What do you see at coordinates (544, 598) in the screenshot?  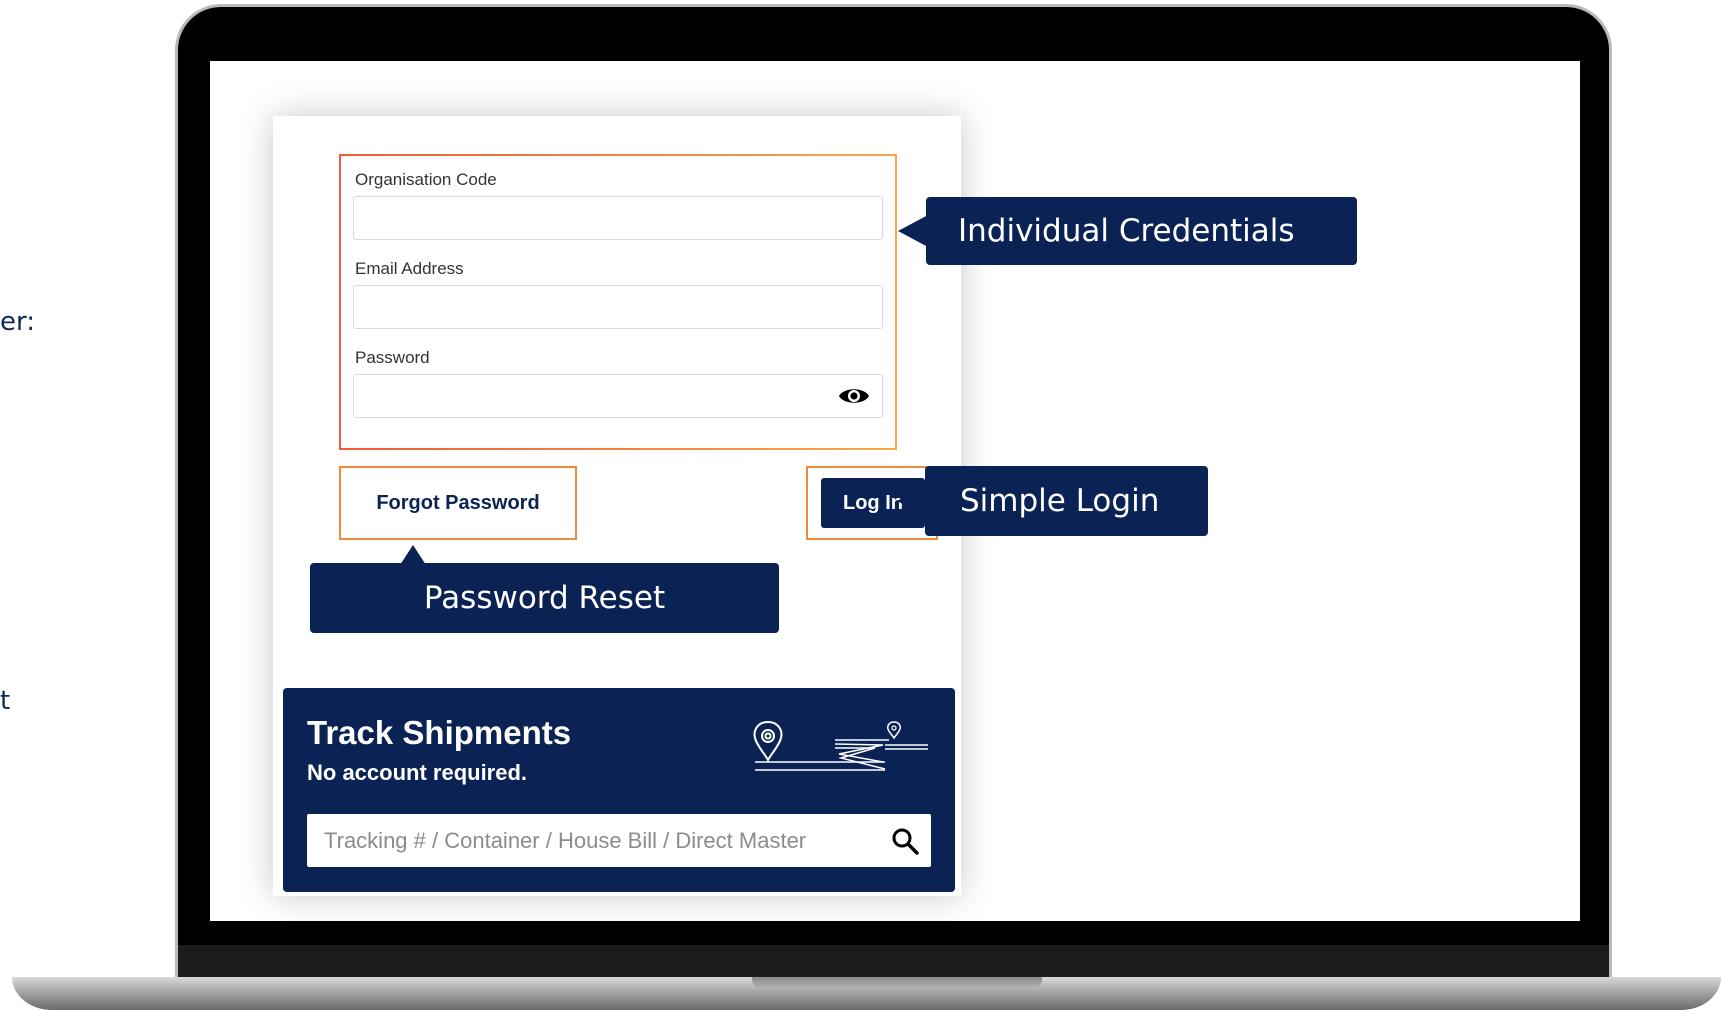 I see `callout-password-reset-text: Password Reset` at bounding box center [544, 598].